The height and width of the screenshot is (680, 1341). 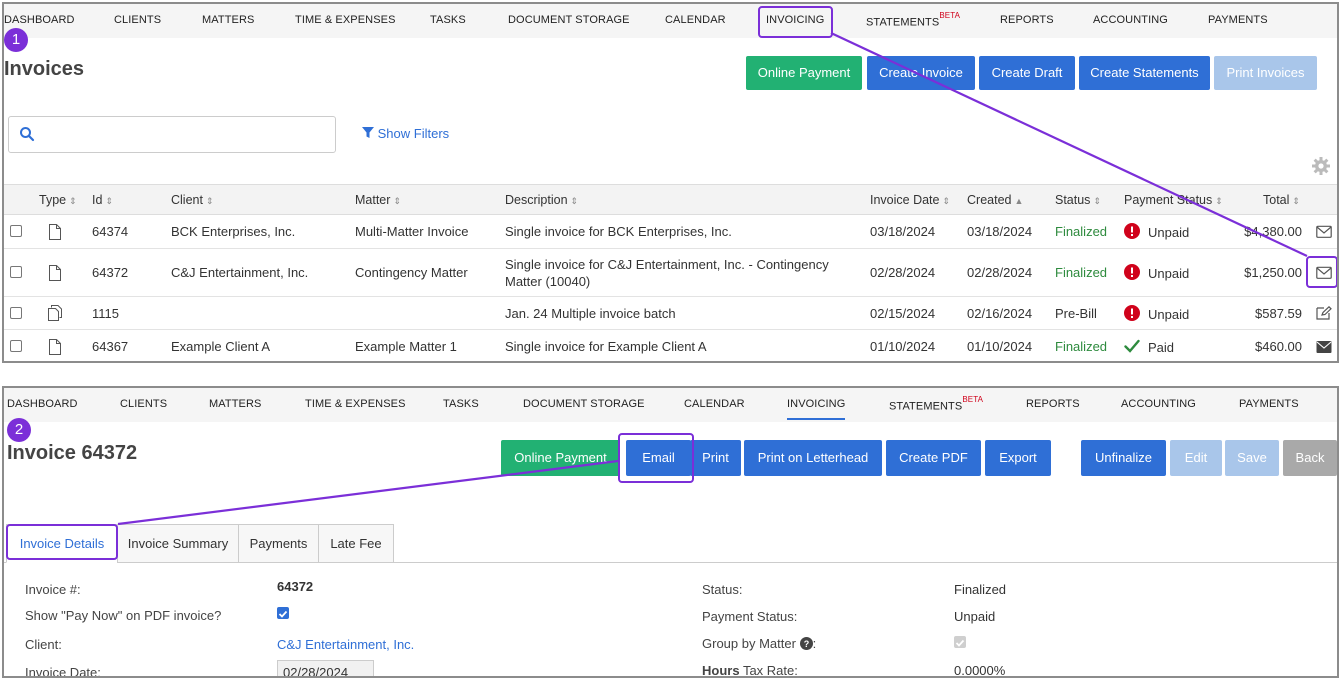 What do you see at coordinates (1310, 458) in the screenshot?
I see `back-button: Back` at bounding box center [1310, 458].